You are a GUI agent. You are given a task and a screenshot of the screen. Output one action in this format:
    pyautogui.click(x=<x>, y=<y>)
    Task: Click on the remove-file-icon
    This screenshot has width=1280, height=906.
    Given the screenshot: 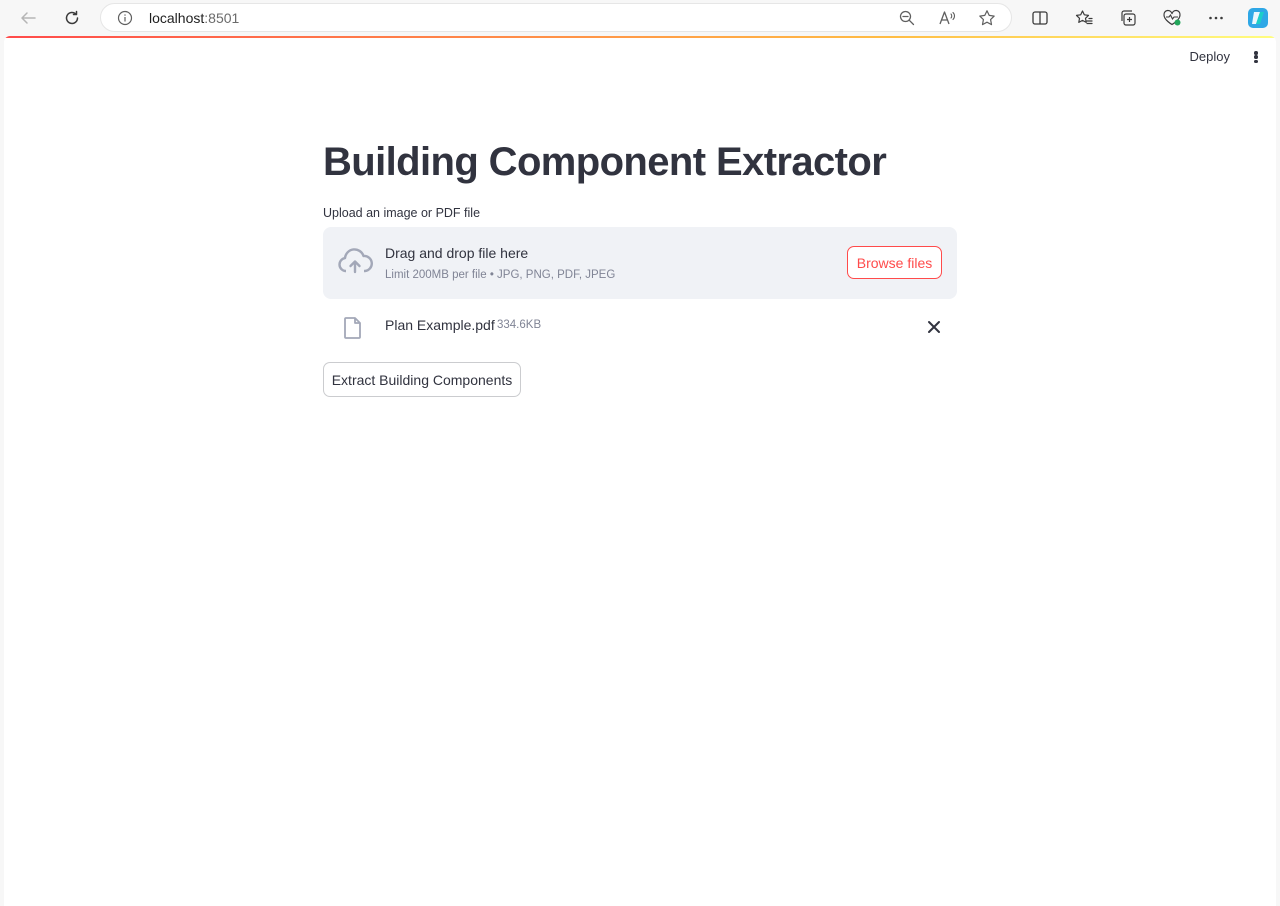 What is the action you would take?
    pyautogui.click(x=934, y=327)
    